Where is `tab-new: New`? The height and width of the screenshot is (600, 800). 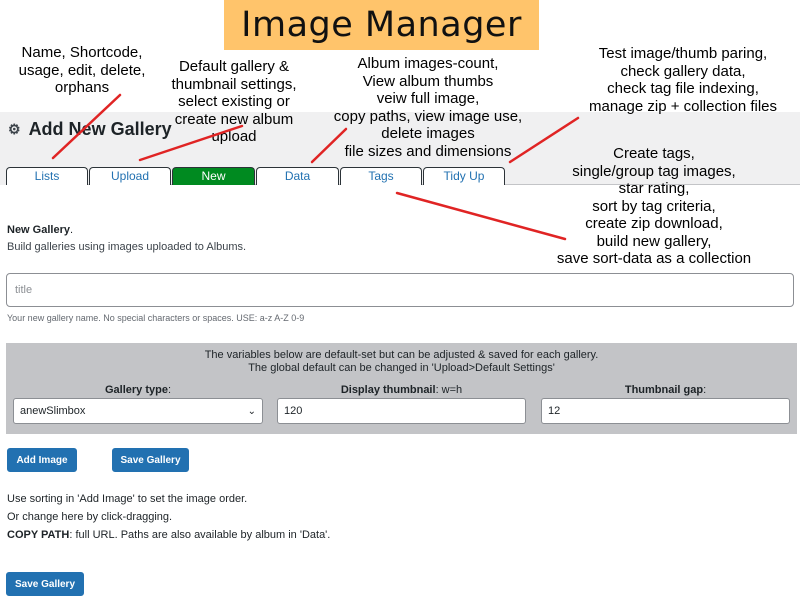 tab-new: New is located at coordinates (213, 176).